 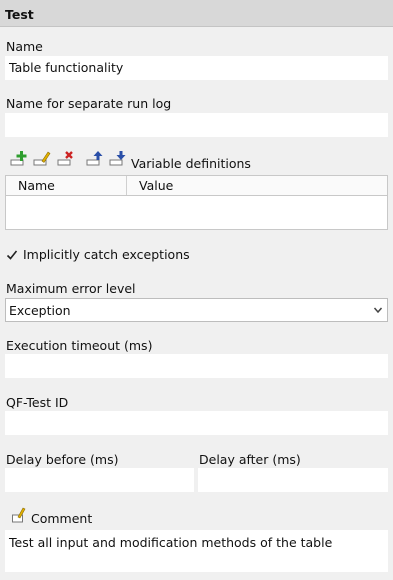 What do you see at coordinates (196, 13) in the screenshot?
I see `section-header: Test` at bounding box center [196, 13].